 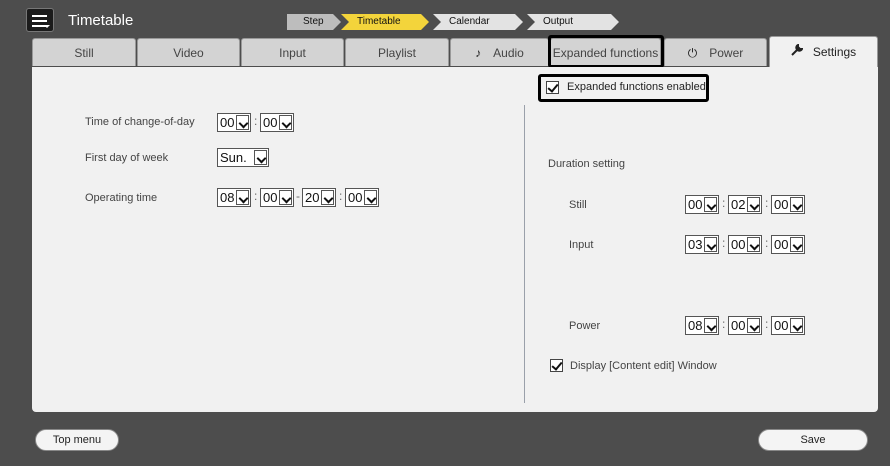 I want to click on duration-setting-title: Duration setting, so click(x=587, y=164).